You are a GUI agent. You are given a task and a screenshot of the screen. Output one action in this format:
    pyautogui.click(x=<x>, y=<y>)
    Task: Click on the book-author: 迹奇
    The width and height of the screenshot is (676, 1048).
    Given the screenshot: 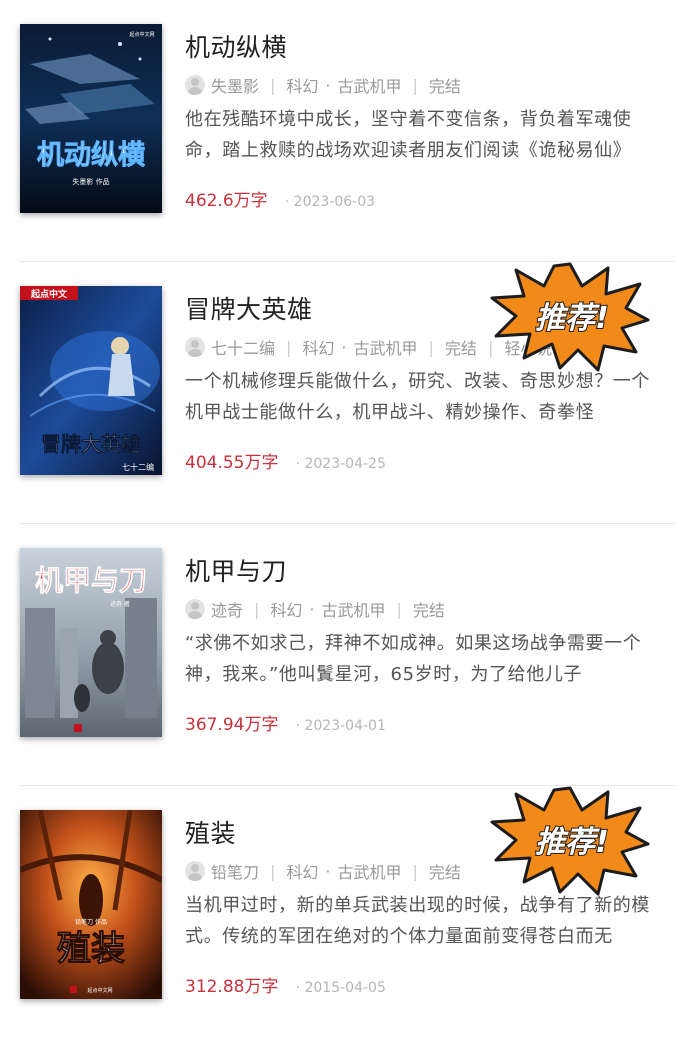 What is the action you would take?
    pyautogui.click(x=227, y=609)
    